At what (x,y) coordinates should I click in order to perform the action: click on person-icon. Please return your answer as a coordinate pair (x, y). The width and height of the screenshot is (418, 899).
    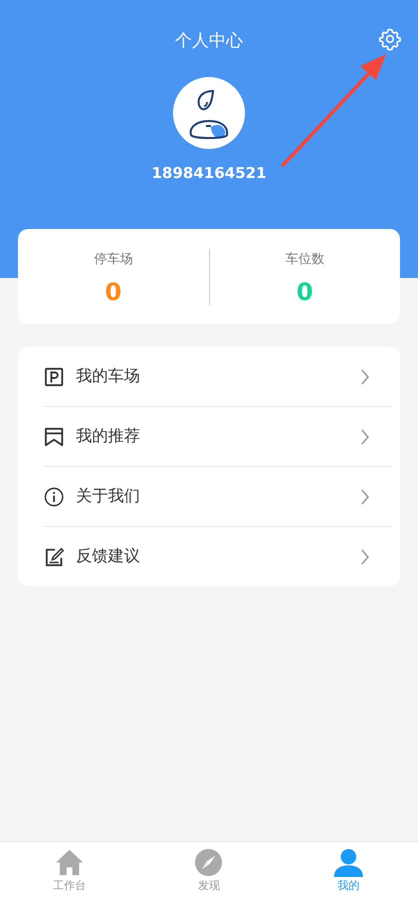
    Looking at the image, I should click on (348, 862).